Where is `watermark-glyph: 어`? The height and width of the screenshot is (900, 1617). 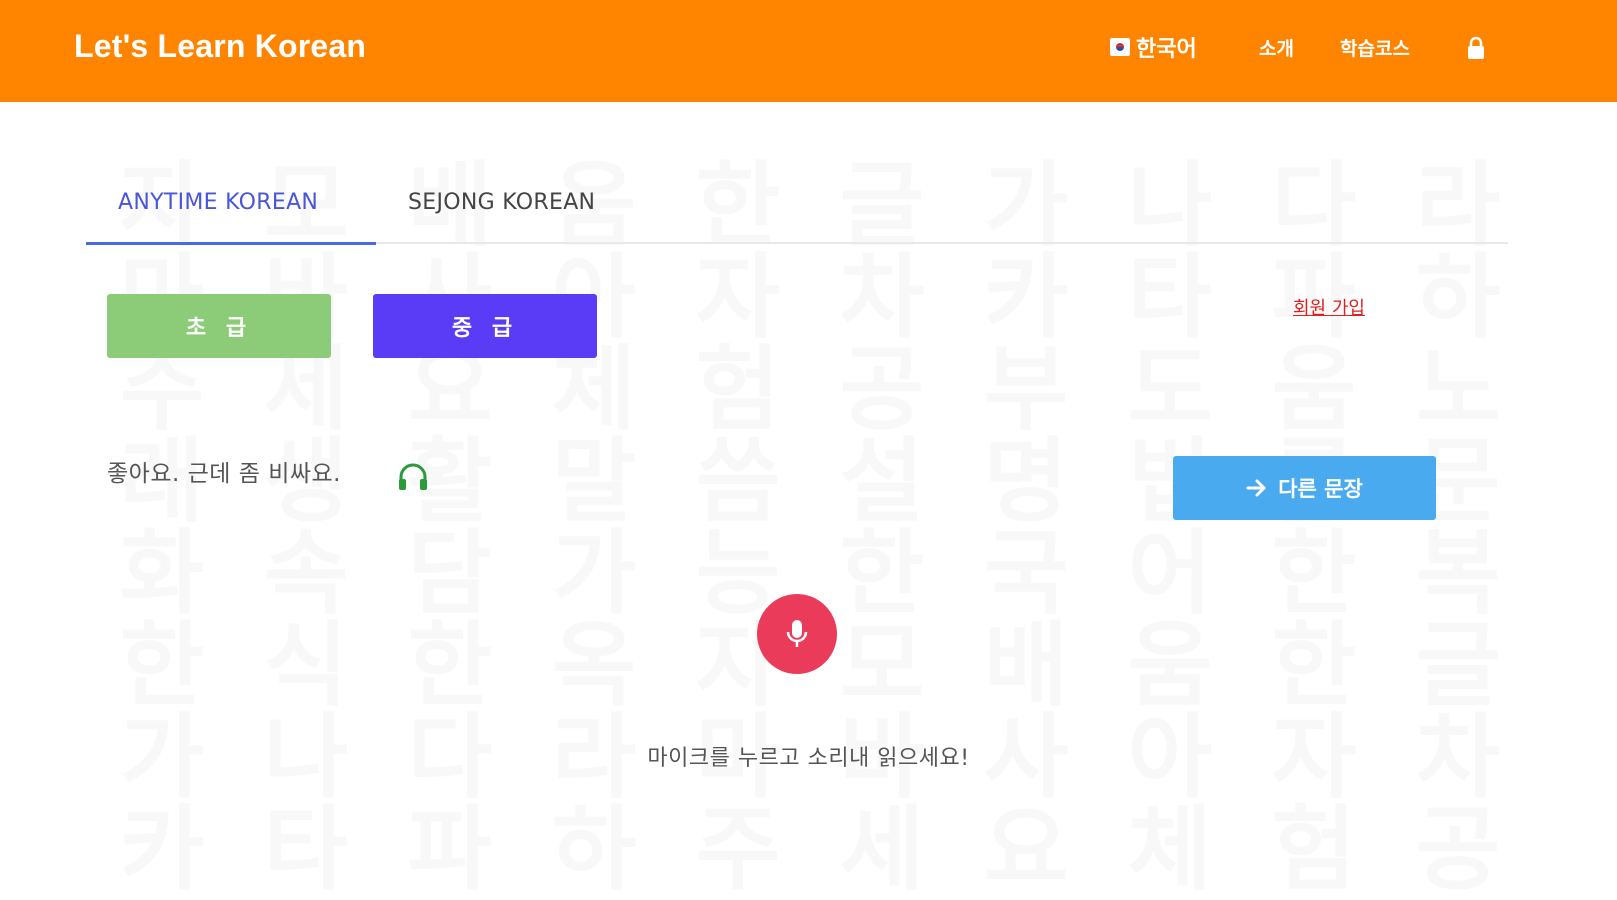
watermark-glyph: 어 is located at coordinates (1170, 573).